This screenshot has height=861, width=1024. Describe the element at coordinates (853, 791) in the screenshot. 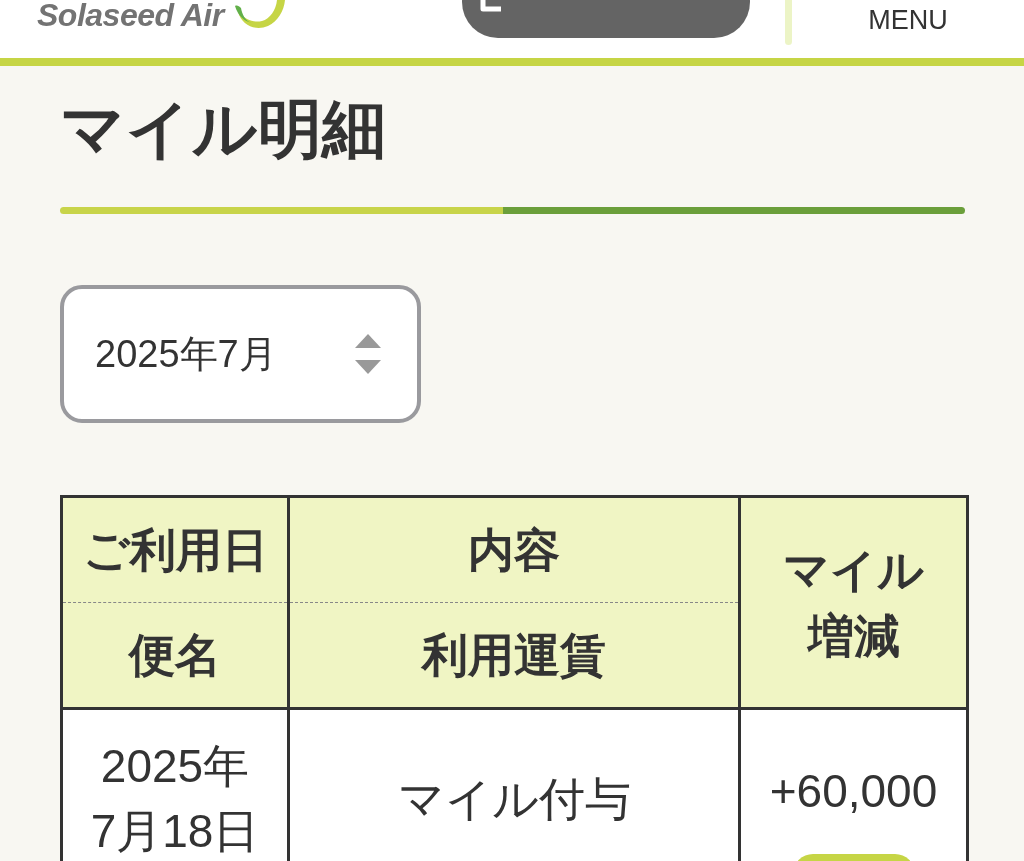

I see `miles-cell-text: +60,000` at that location.